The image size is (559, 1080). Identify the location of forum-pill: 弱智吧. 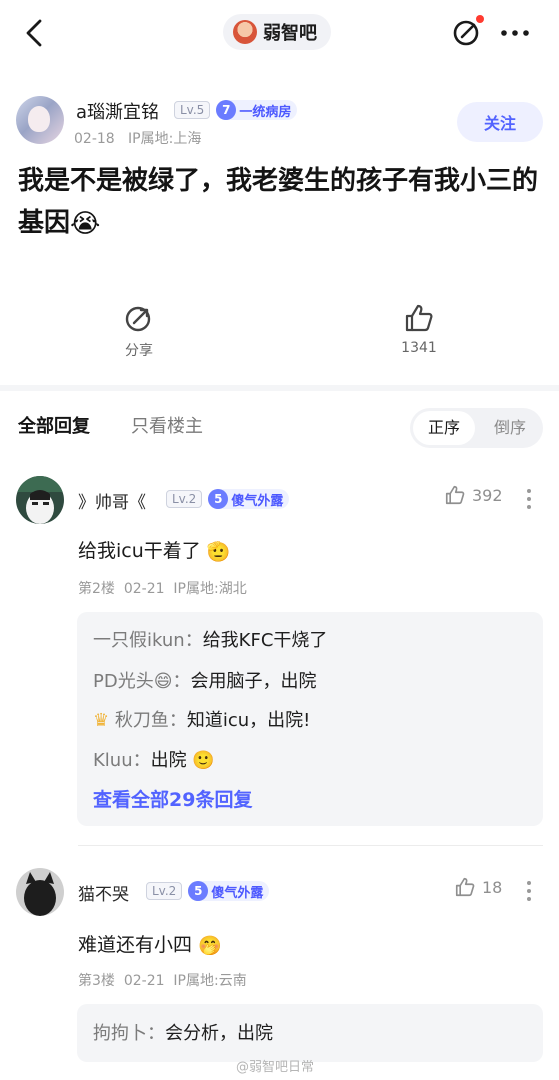
(277, 32).